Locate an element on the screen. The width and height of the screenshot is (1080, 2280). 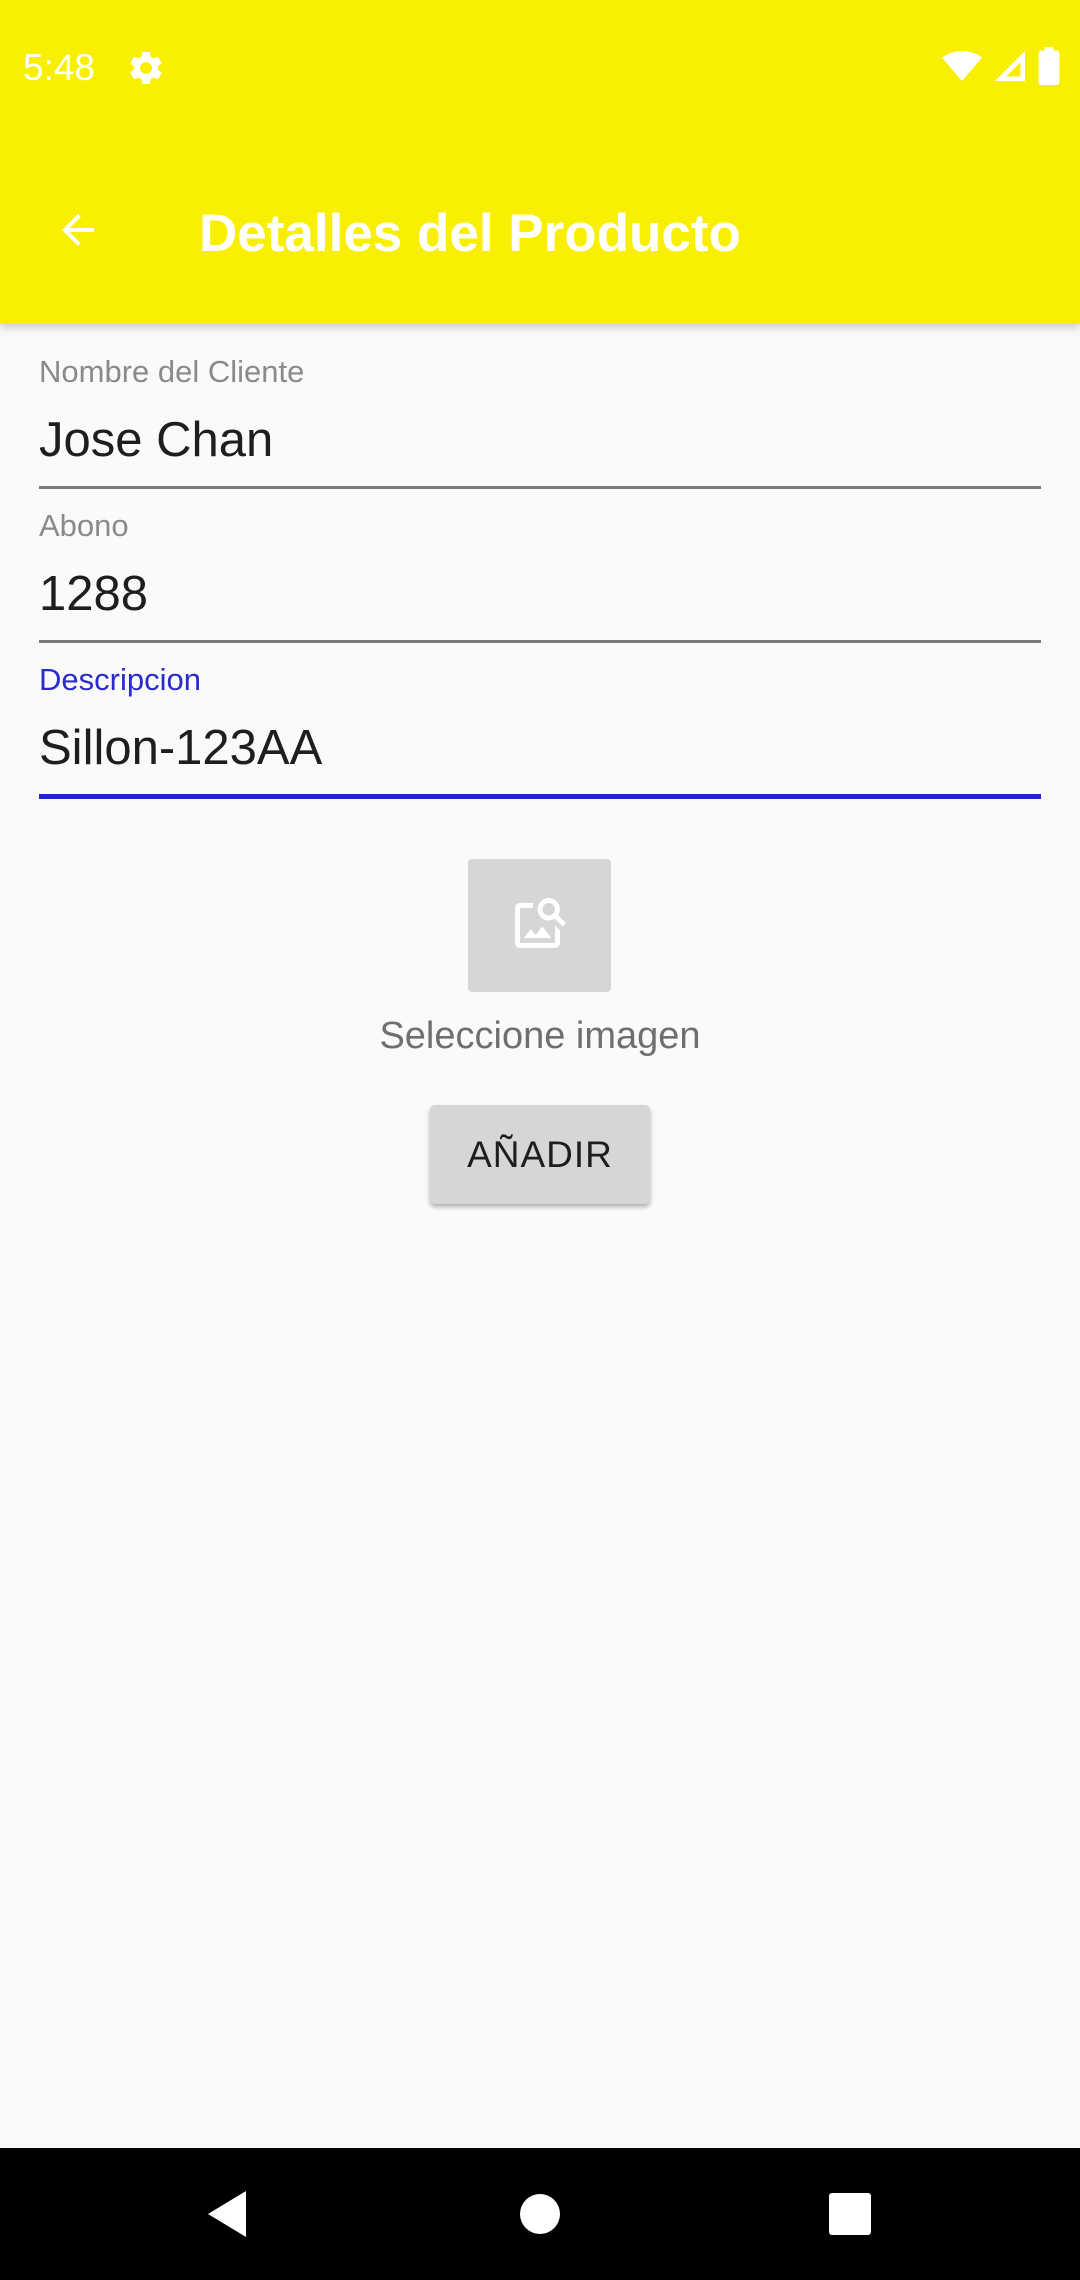
description-field: Descripcion Sillon-123AA is located at coordinates (540, 729).